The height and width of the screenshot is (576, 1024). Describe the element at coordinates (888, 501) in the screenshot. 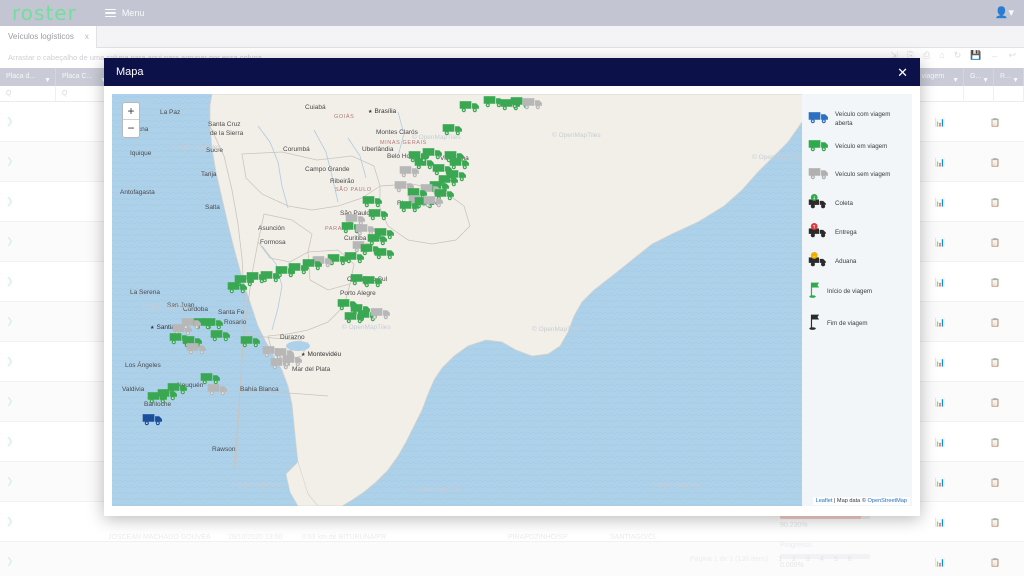

I see `openstreetmap-link: OpenStreetMap` at that location.